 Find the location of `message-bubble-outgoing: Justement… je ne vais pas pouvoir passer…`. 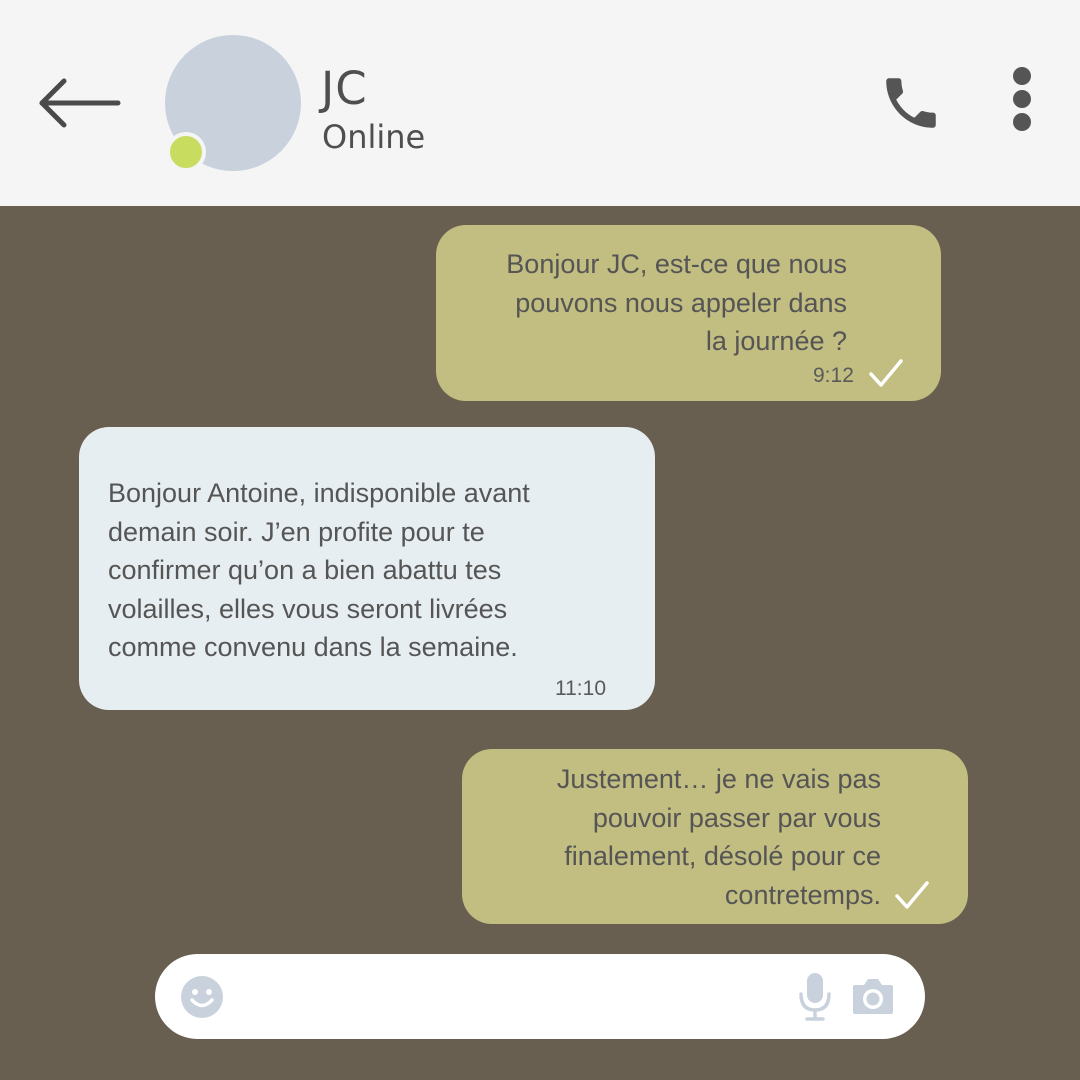

message-bubble-outgoing: Justement… je ne vais pas pouvoir passer… is located at coordinates (715, 836).